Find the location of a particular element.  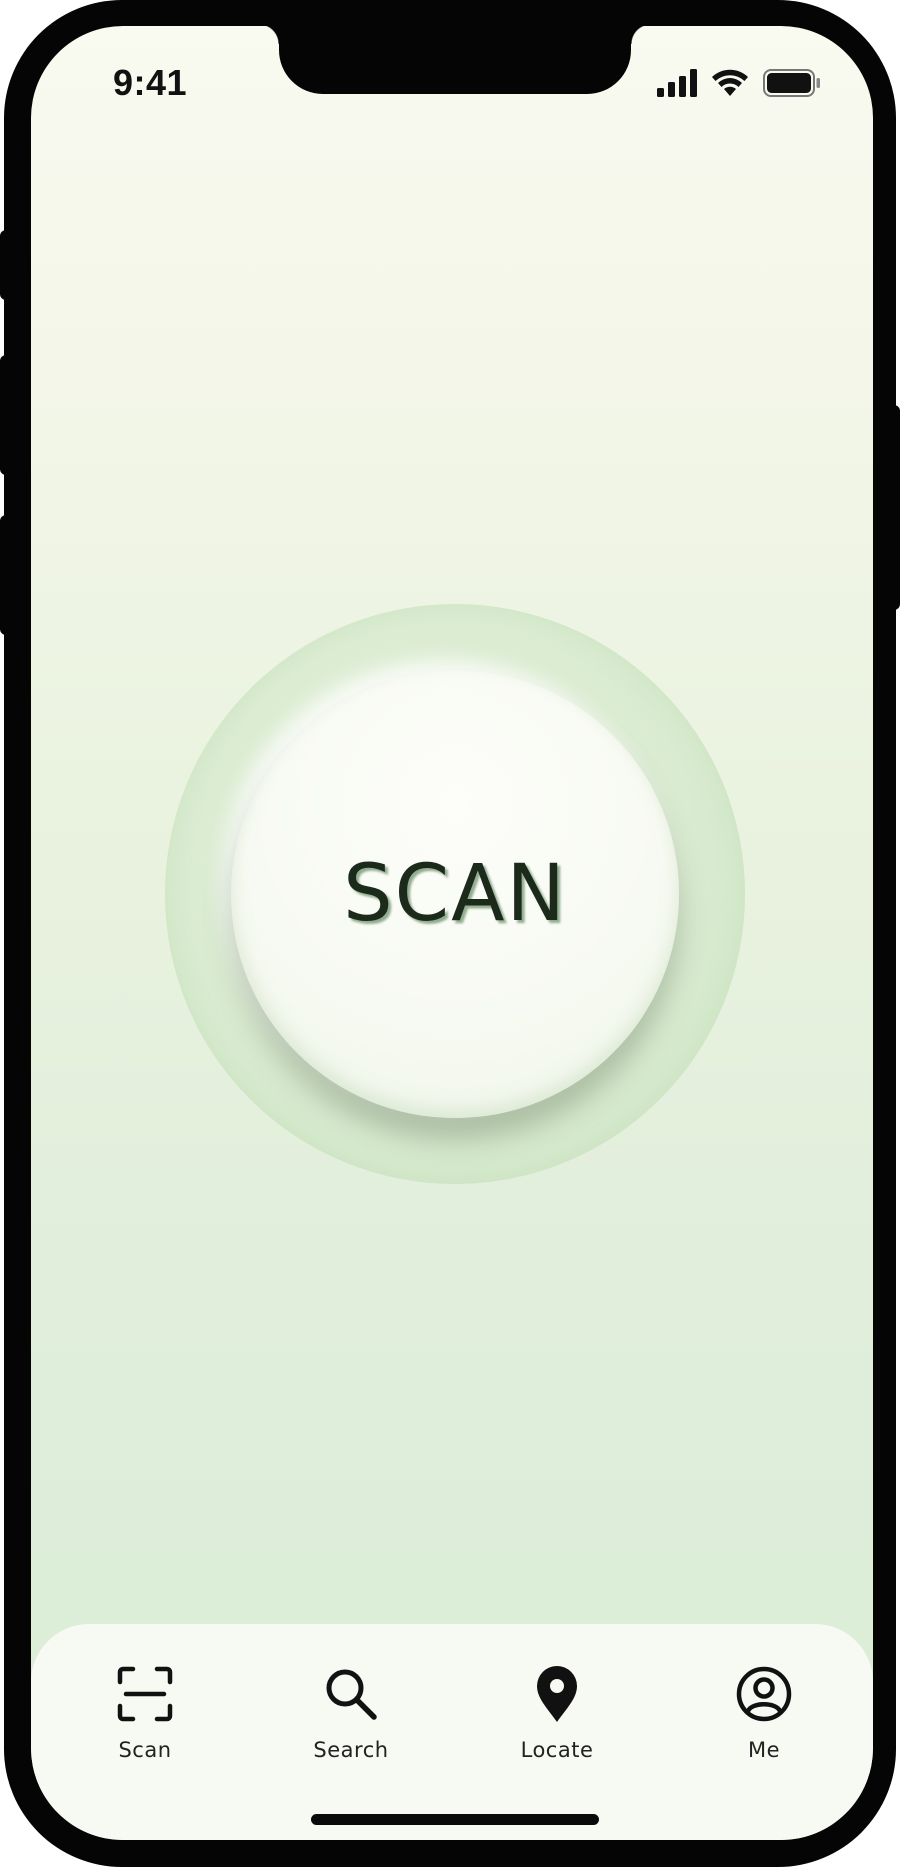

tab-search-label: Search is located at coordinates (351, 1750).